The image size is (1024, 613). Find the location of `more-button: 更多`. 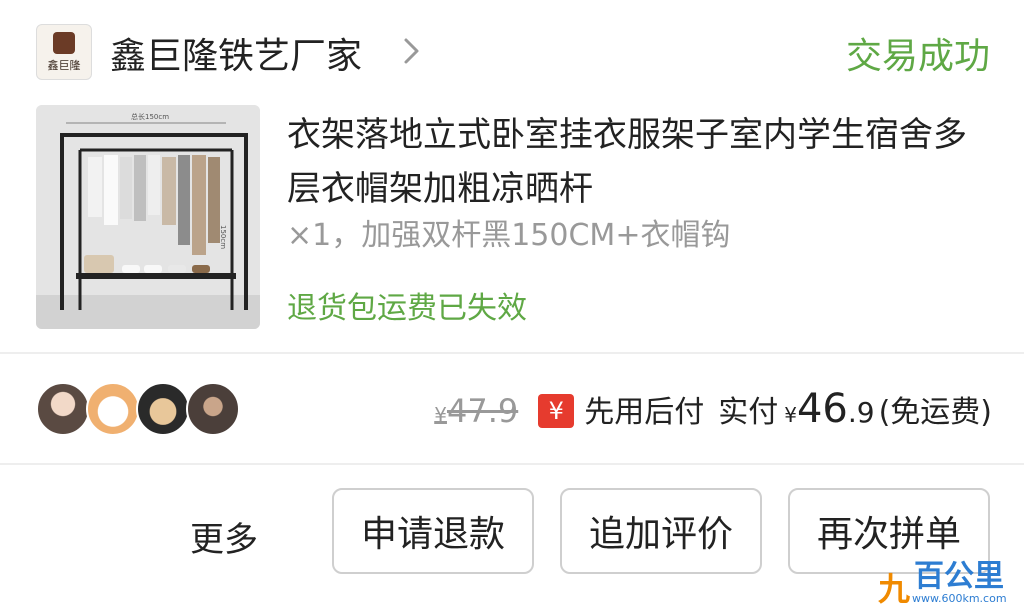

more-button: 更多 is located at coordinates (224, 536).